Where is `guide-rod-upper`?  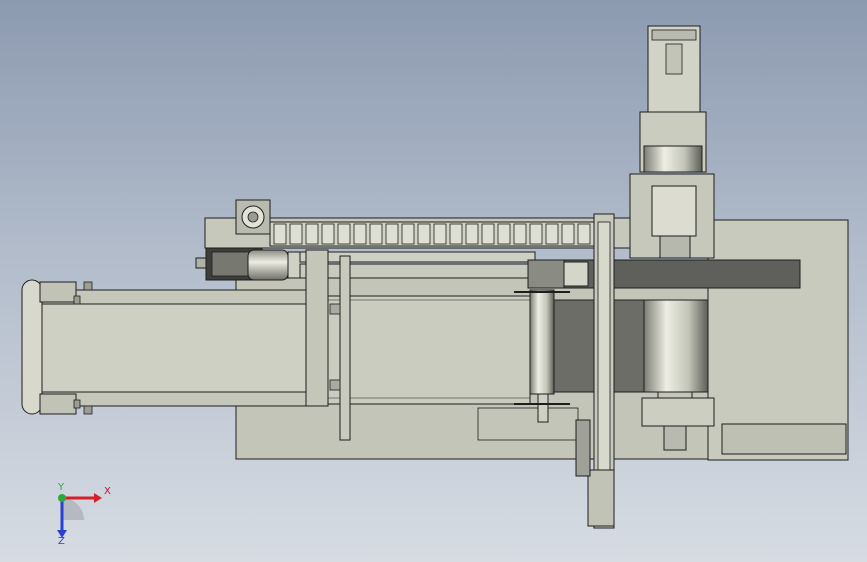 guide-rod-upper is located at coordinates (417, 257).